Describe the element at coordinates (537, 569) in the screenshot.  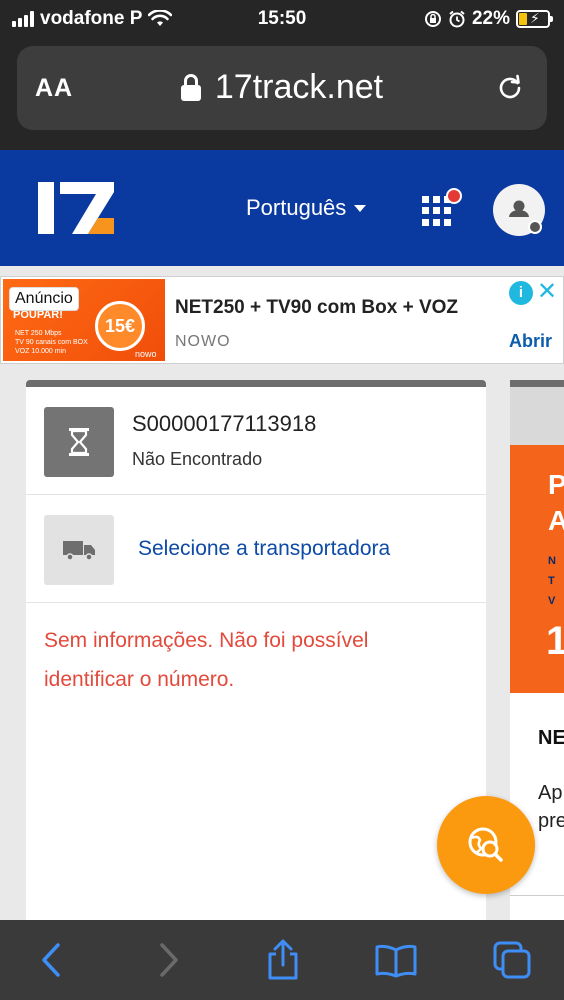
I see `side-card-image: P A N T V 1` at that location.